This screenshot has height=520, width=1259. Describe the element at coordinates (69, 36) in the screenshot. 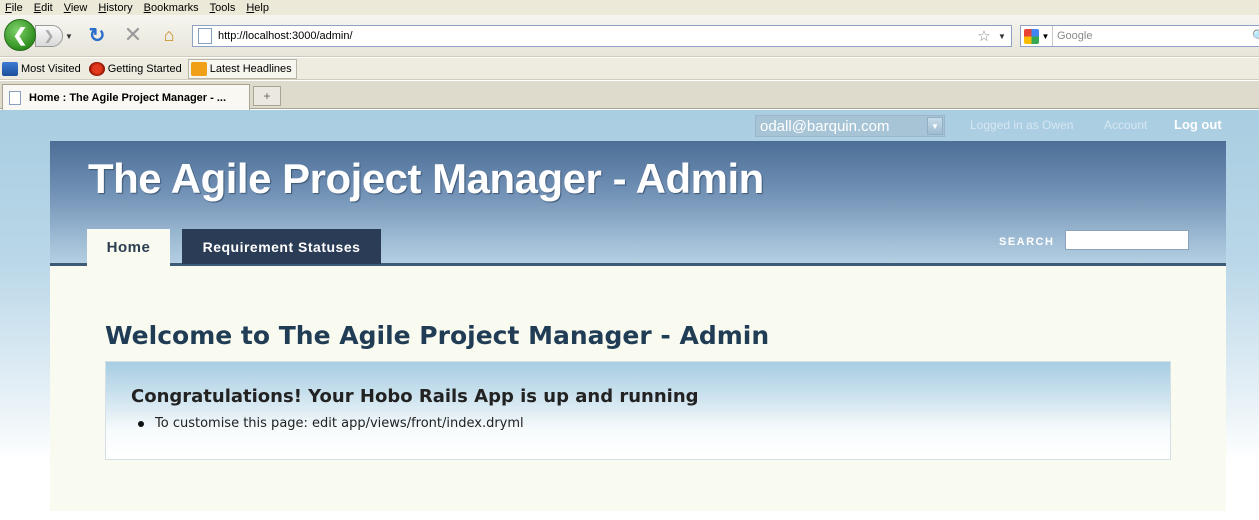

I see `history-dropdown-icon: ▼` at that location.